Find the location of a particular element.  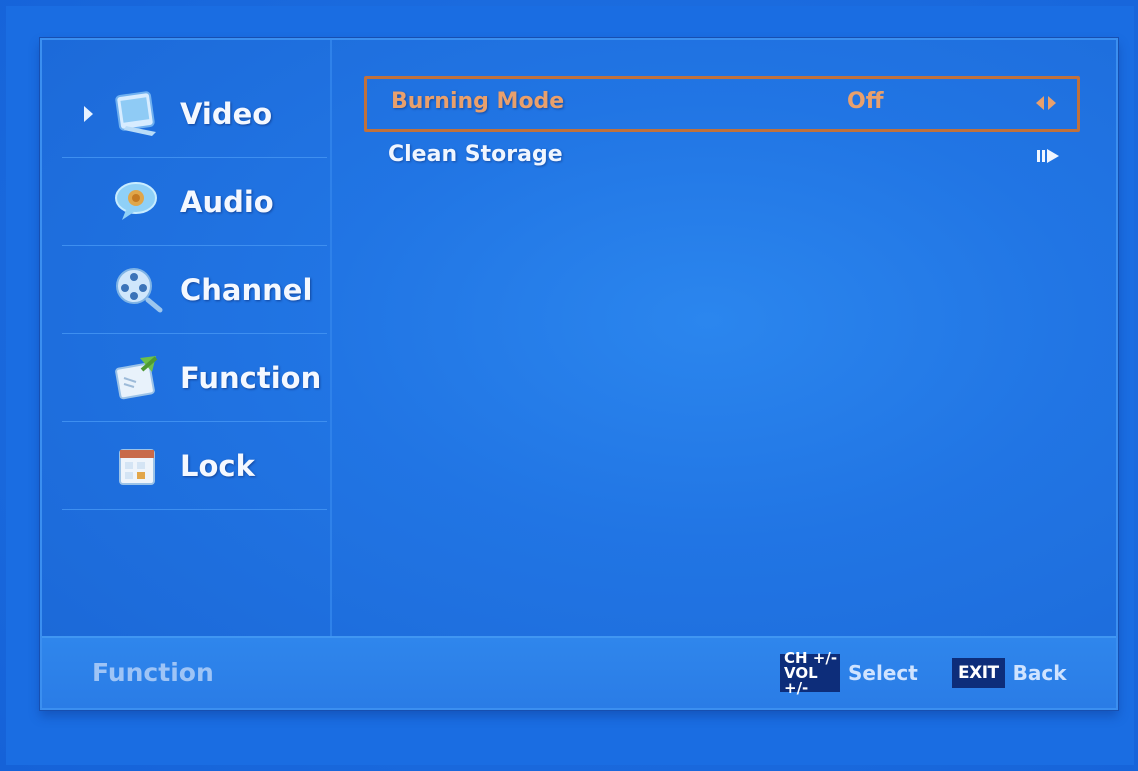

enter-arrow-icon is located at coordinates (1048, 158).